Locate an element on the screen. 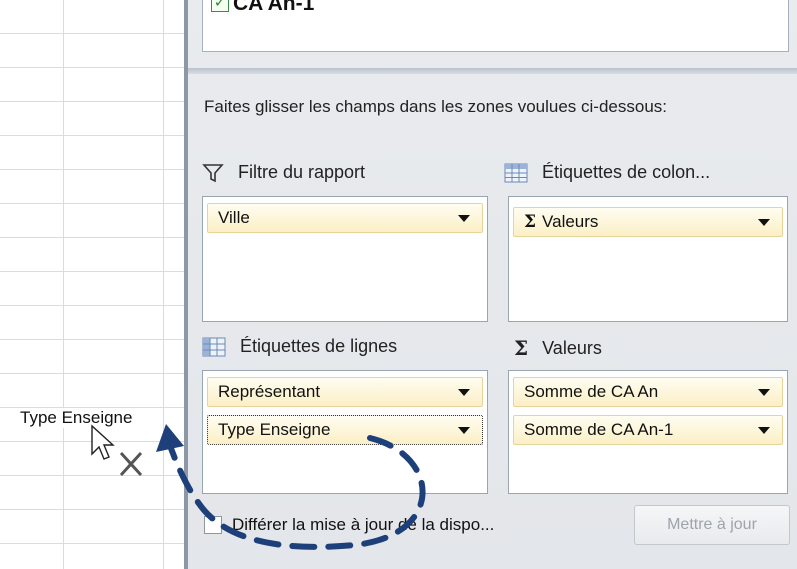  zone-header-report-filter: Filtre du rapport is located at coordinates (283, 172).